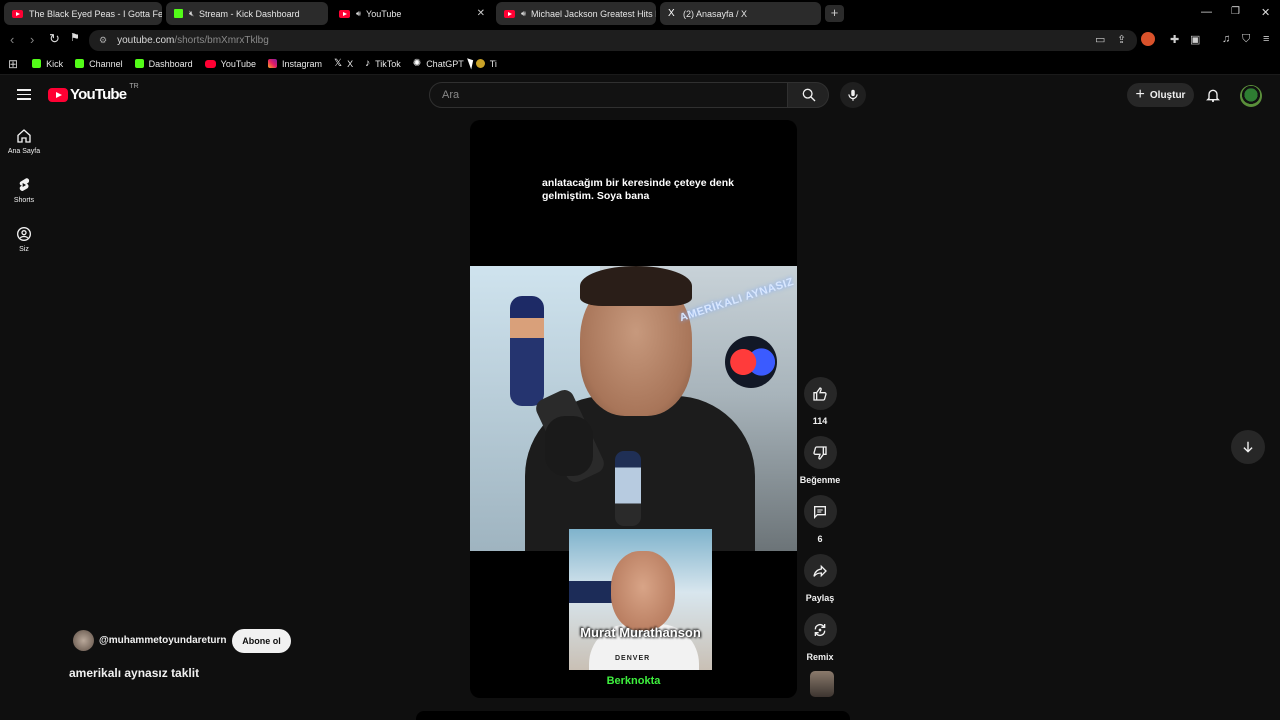 The height and width of the screenshot is (720, 1280). What do you see at coordinates (249, 13) in the screenshot?
I see `tab-title: Stream - Kick Dashboard` at bounding box center [249, 13].